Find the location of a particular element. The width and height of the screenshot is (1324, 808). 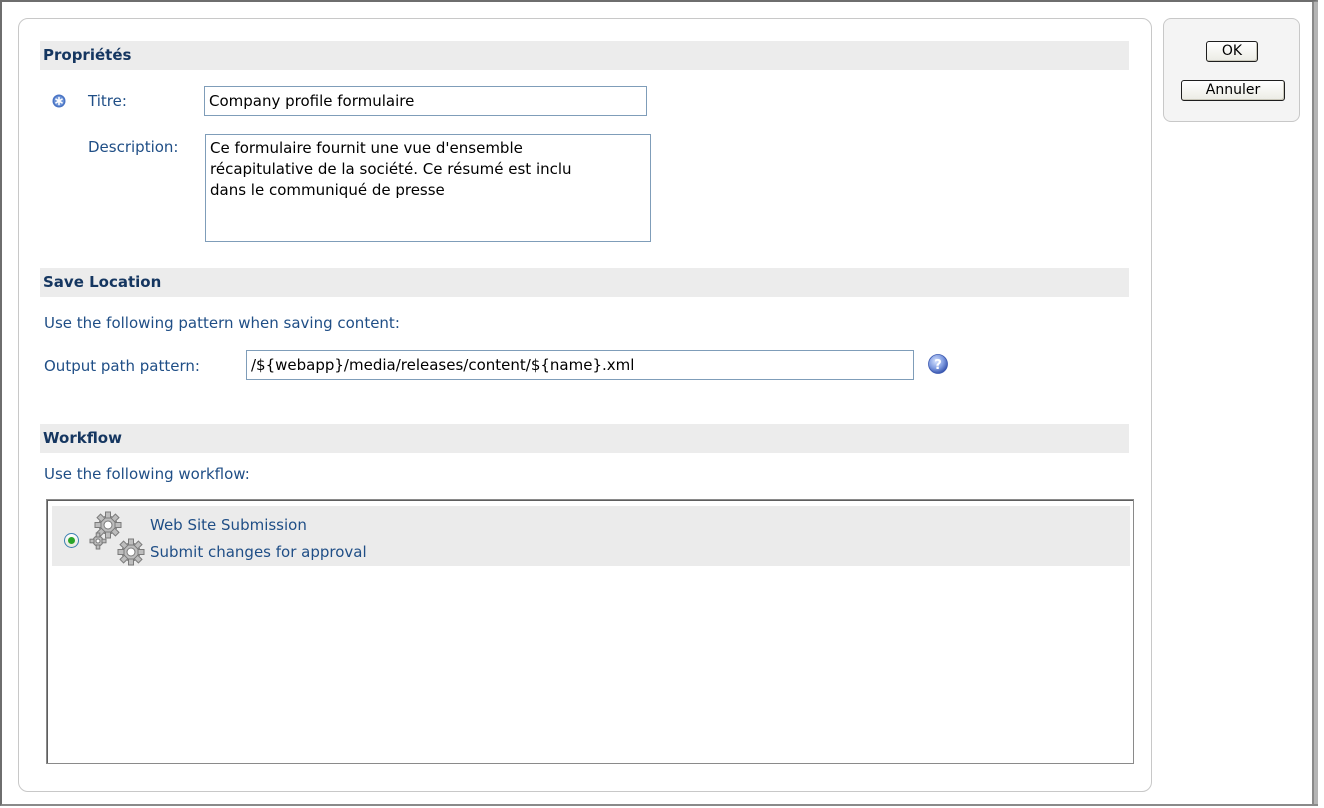

gears-icon is located at coordinates (120, 537).